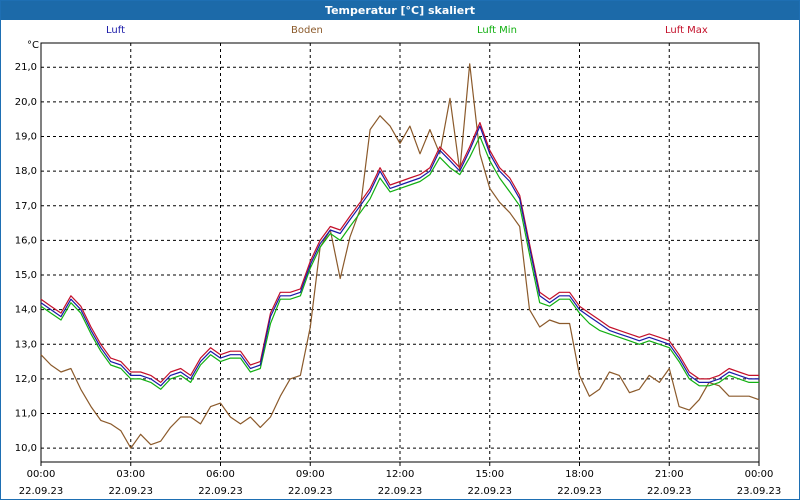 This screenshot has width=800, height=500. What do you see at coordinates (26, 67) in the screenshot?
I see `y-tick-label: 21,0` at bounding box center [26, 67].